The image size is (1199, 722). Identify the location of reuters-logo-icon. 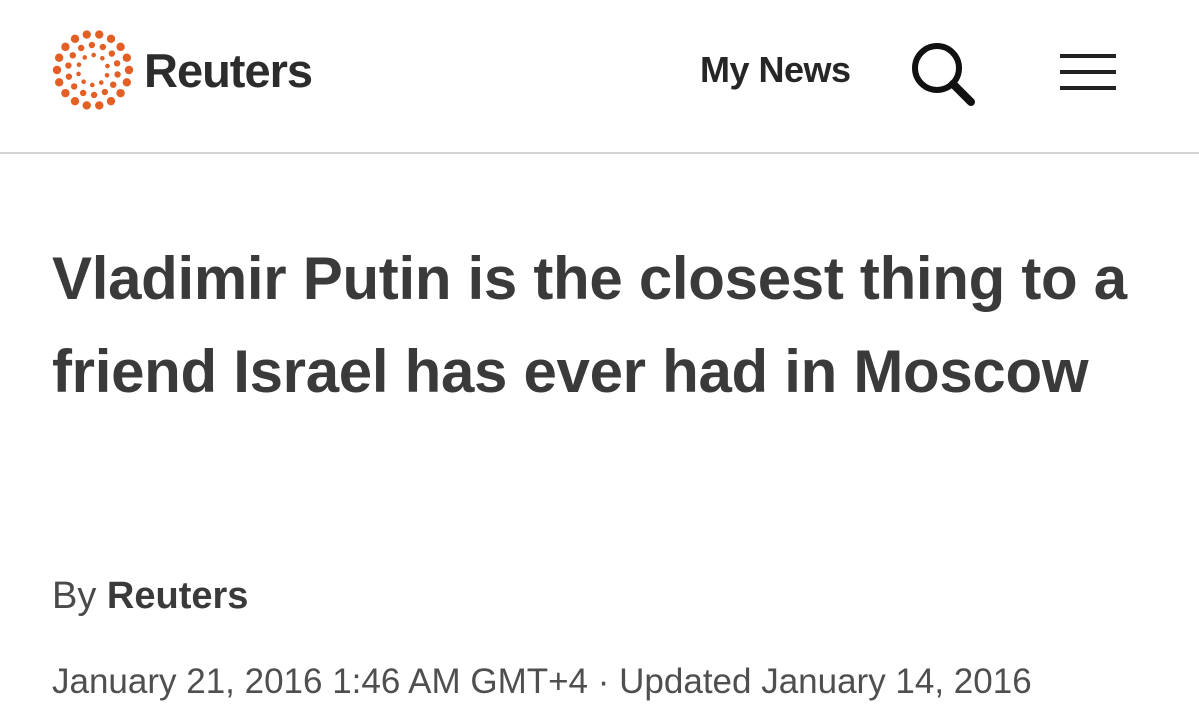
(93, 70).